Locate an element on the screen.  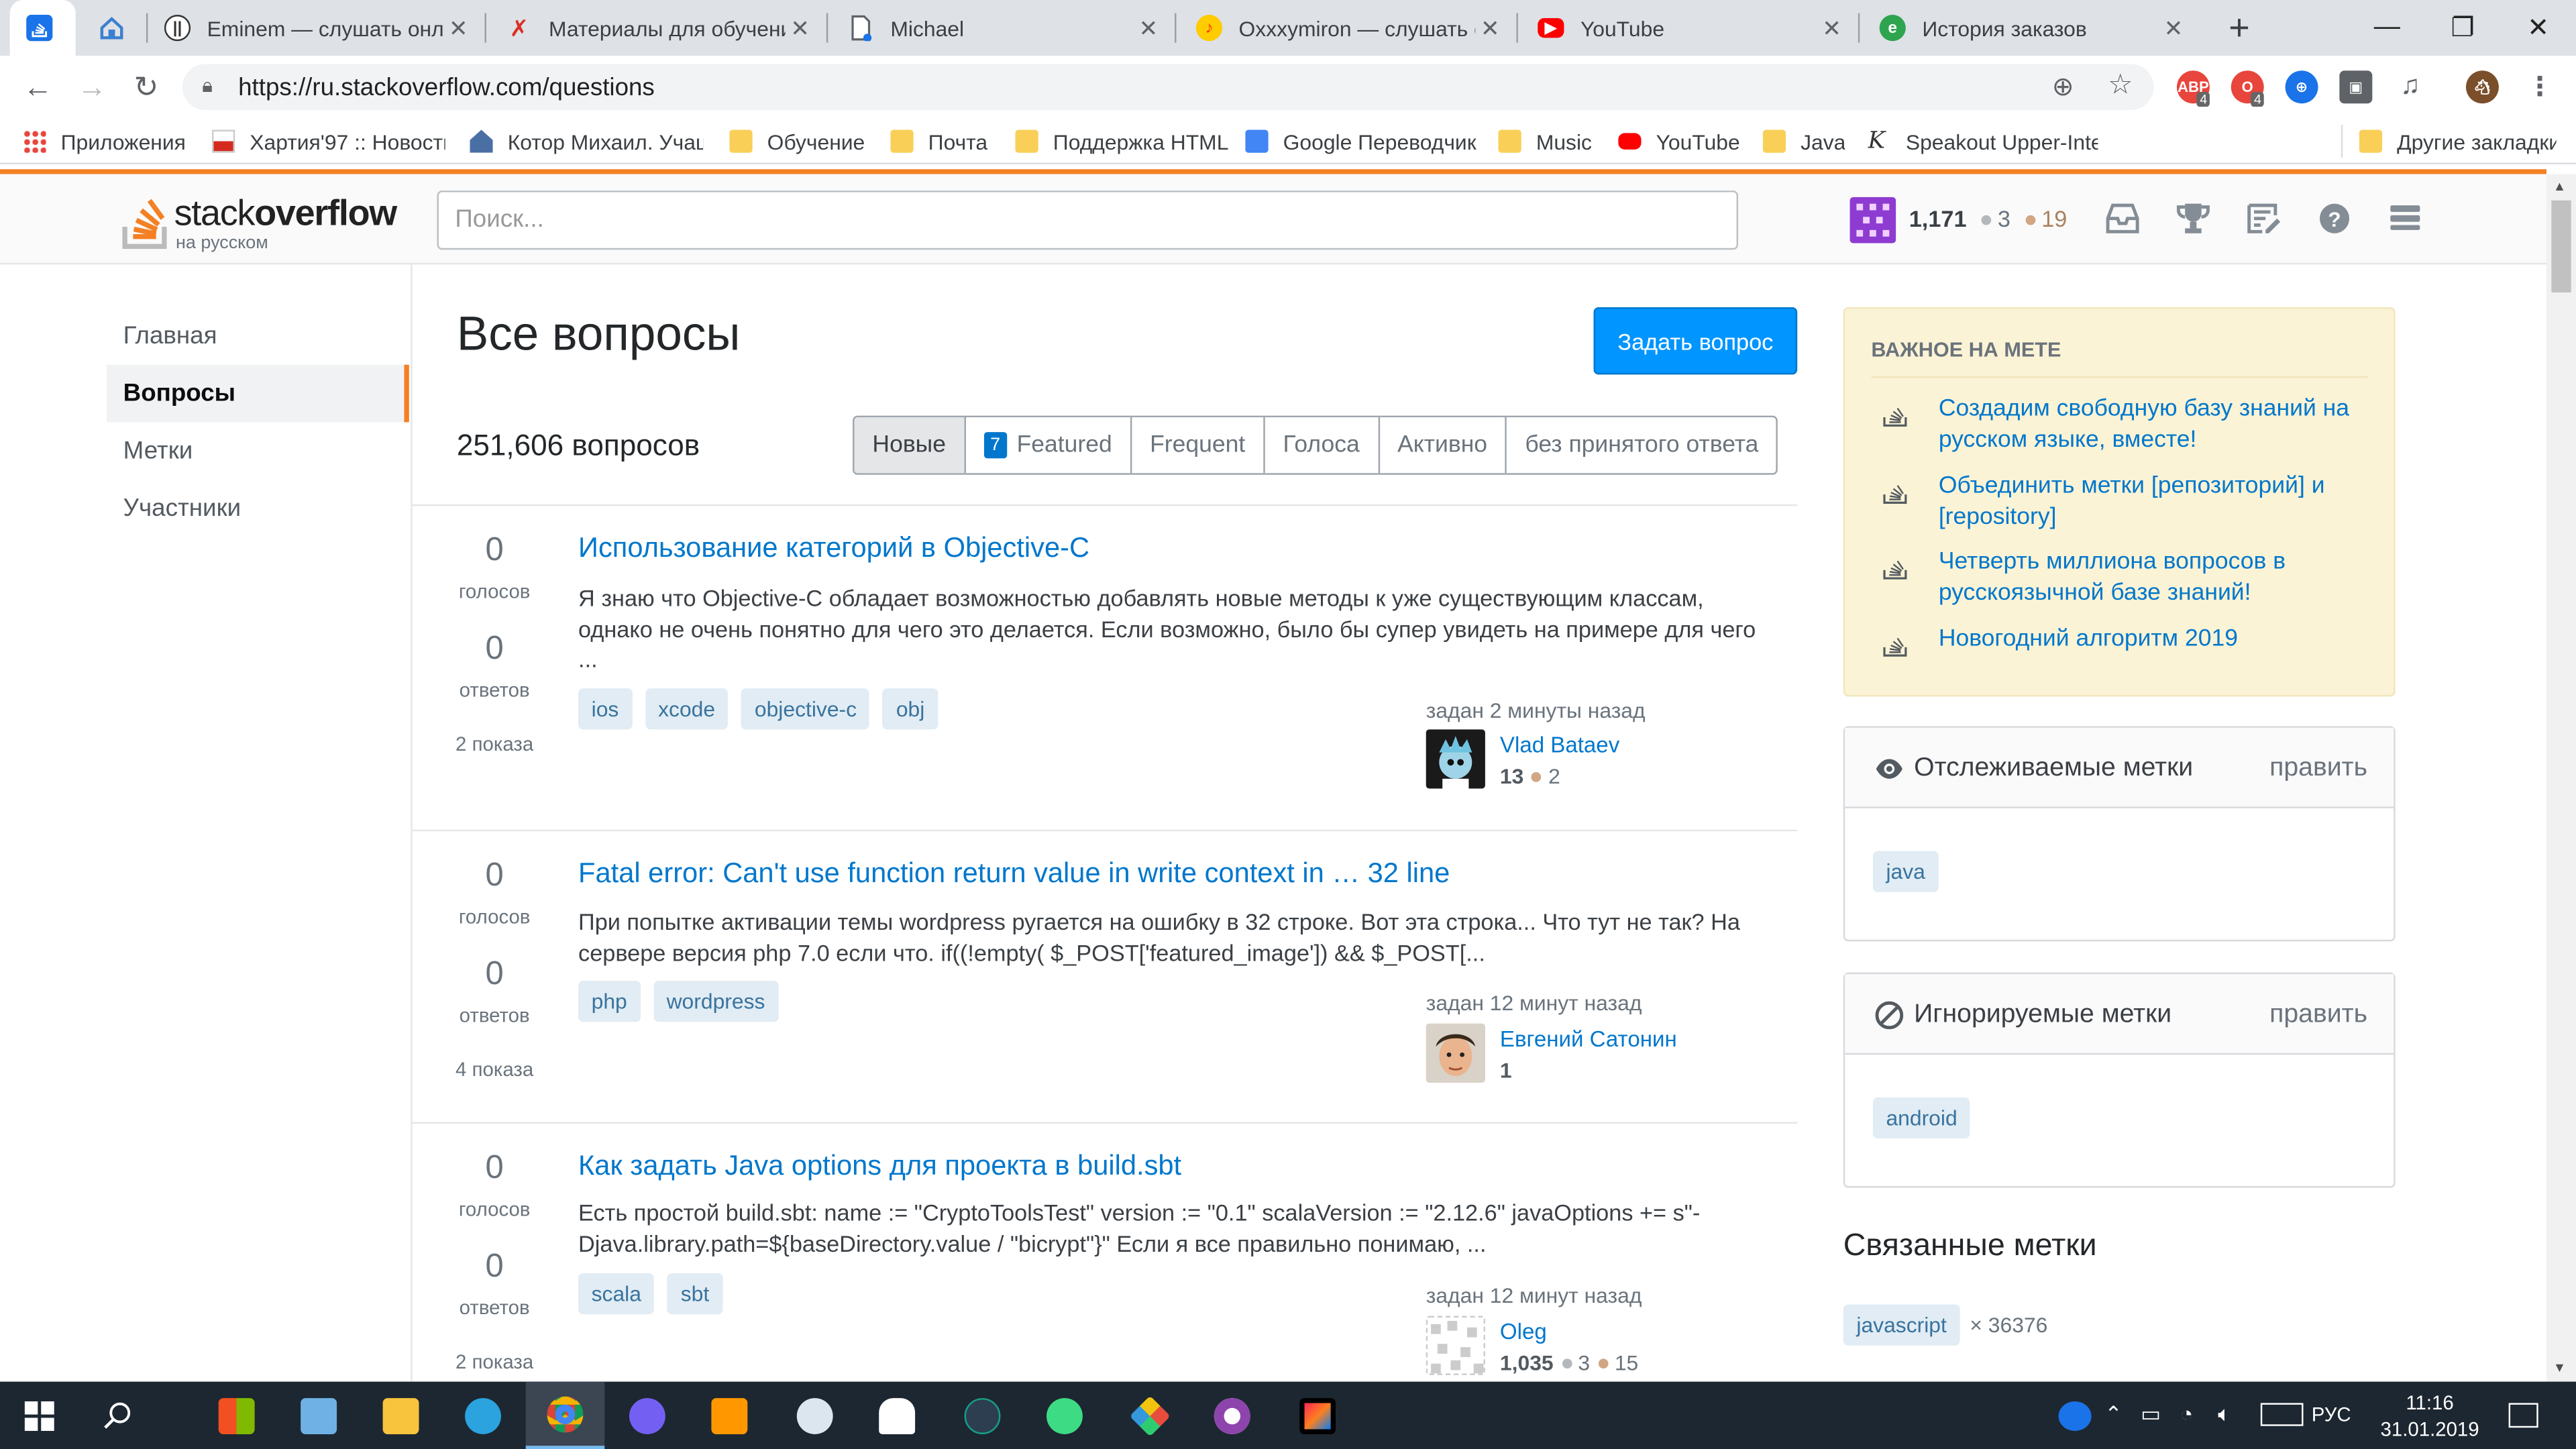
taskbar-nox is located at coordinates (982, 1415).